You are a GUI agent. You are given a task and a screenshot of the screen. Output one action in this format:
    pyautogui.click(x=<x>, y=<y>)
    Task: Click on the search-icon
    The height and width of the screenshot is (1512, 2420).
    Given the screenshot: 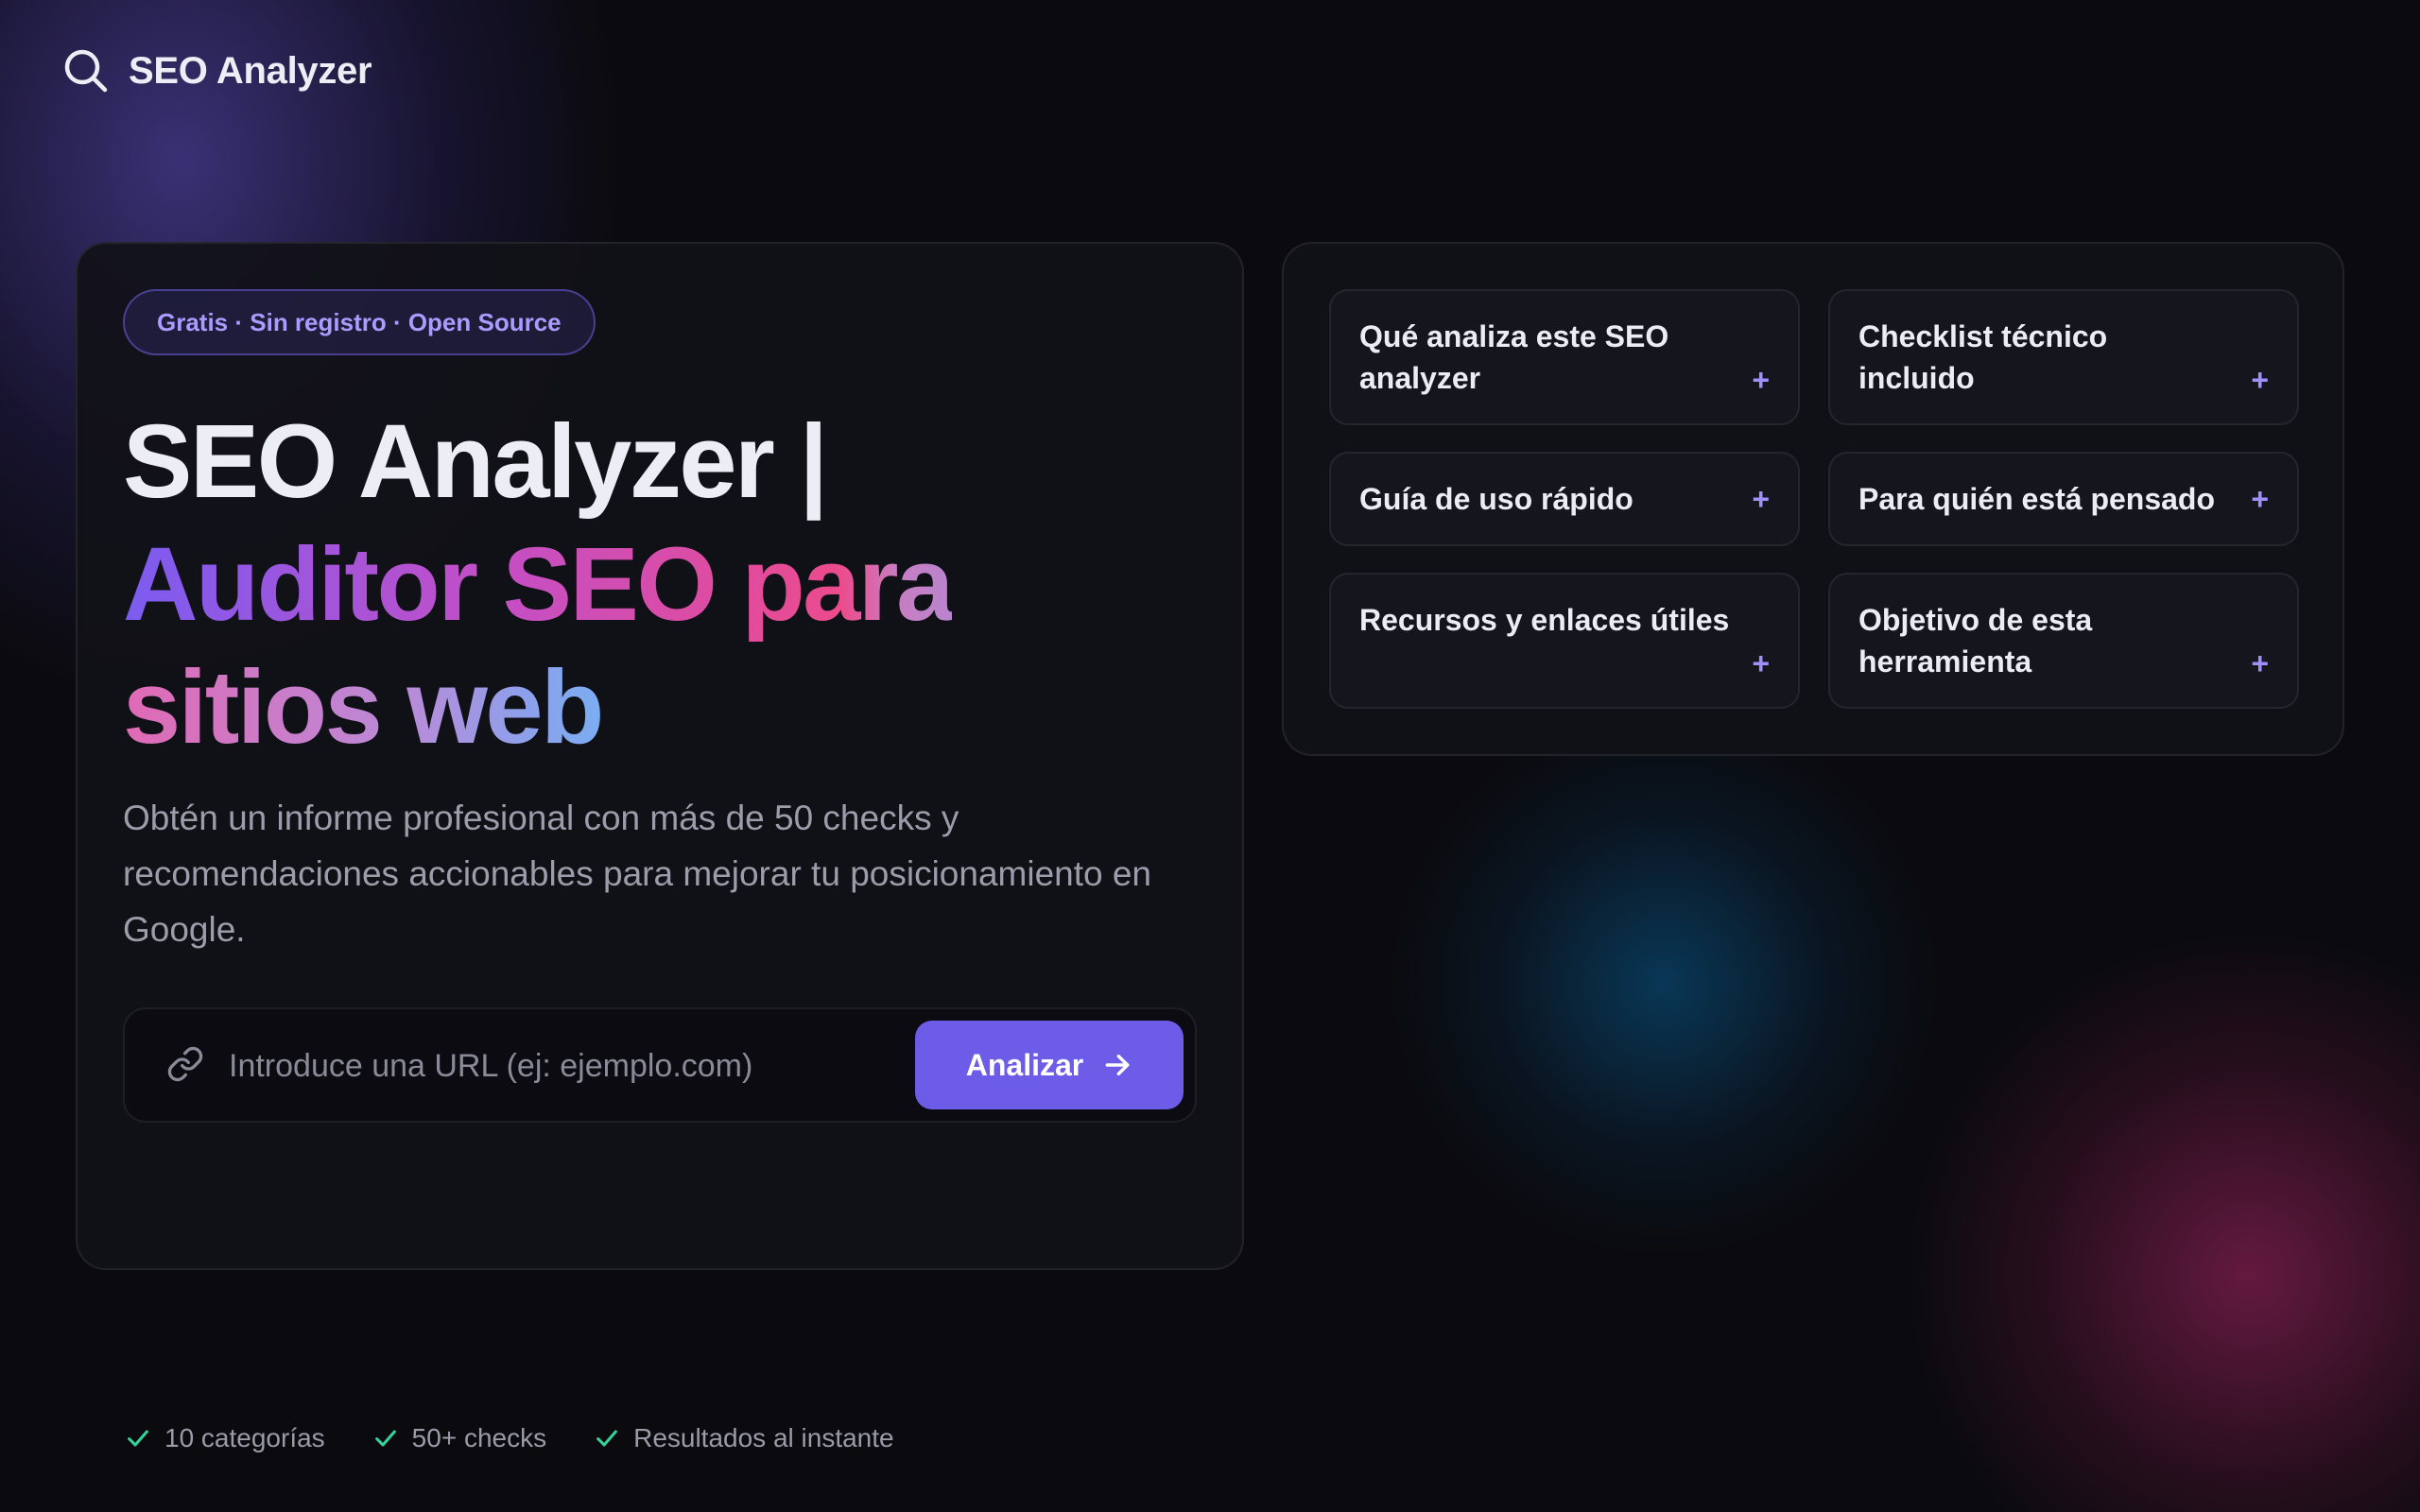 What is the action you would take?
    pyautogui.click(x=86, y=71)
    